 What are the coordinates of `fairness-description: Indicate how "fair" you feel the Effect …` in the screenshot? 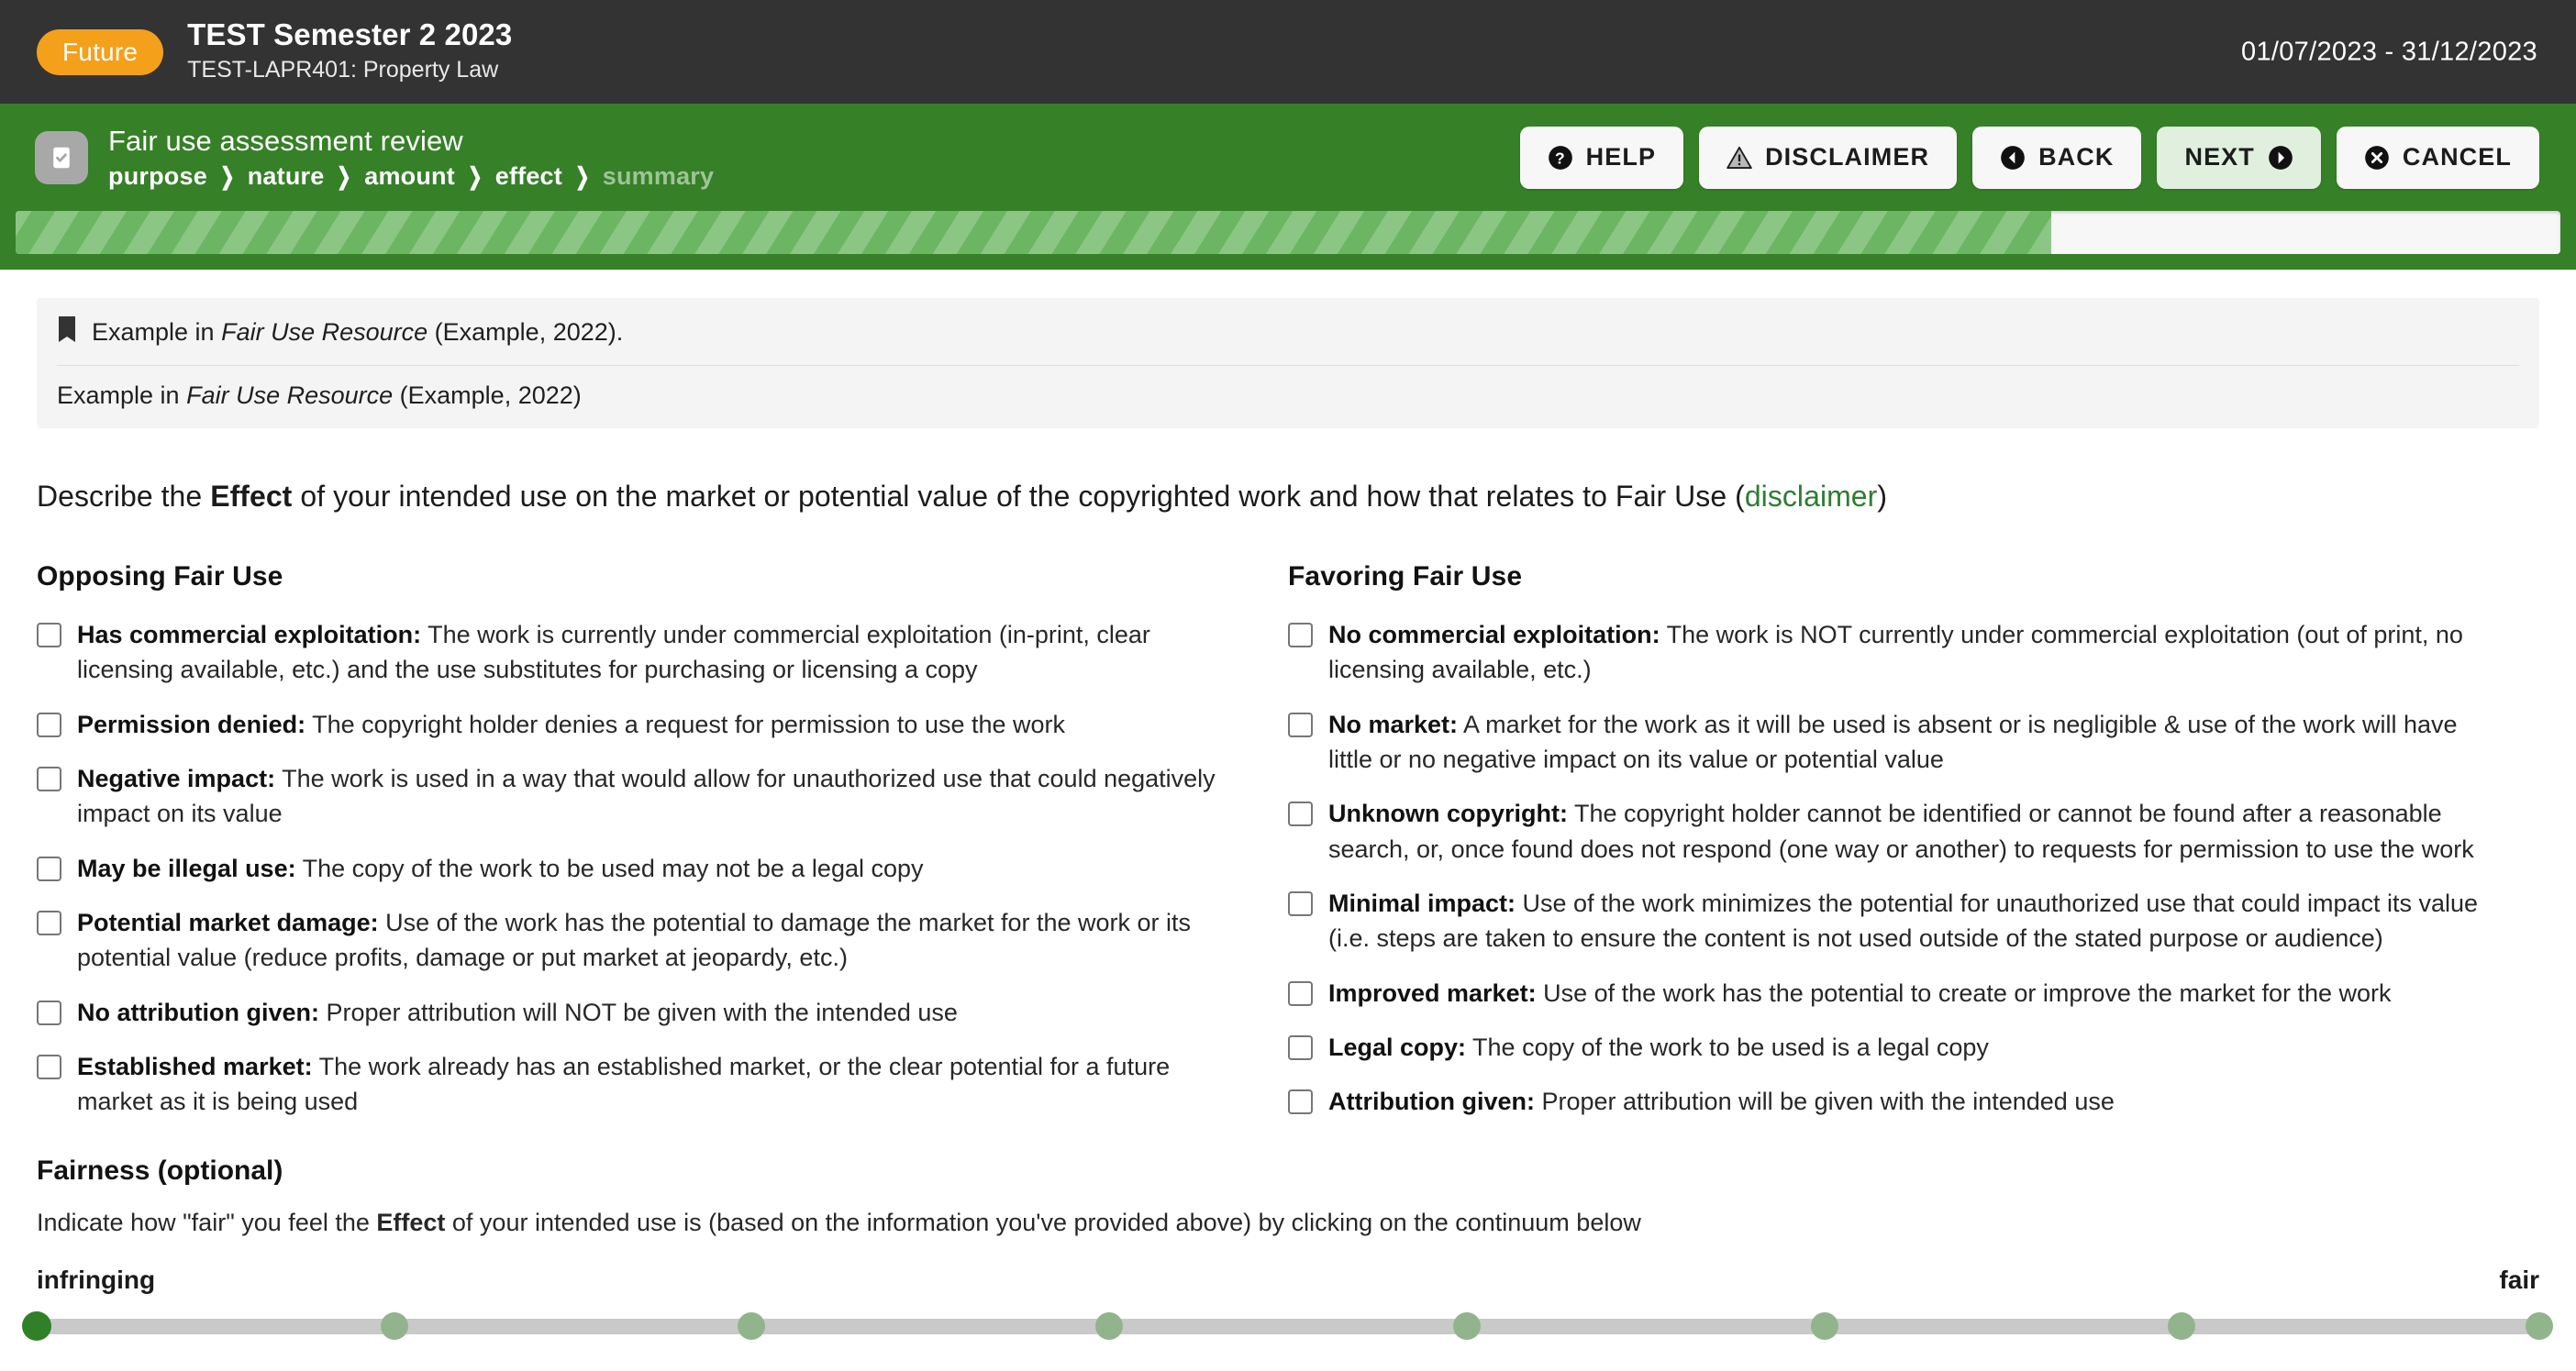 It's located at (839, 1222).